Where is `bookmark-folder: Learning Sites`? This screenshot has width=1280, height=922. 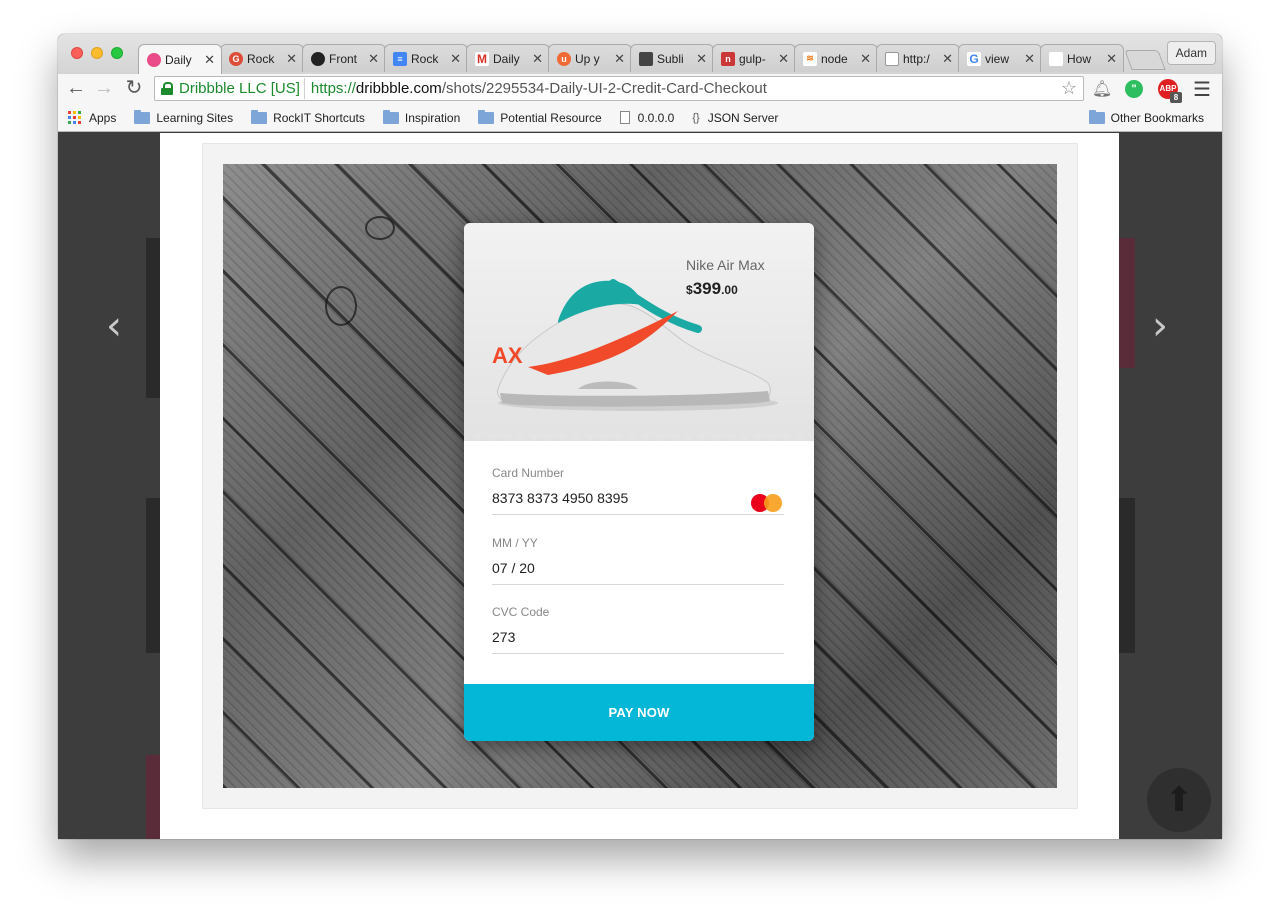 bookmark-folder: Learning Sites is located at coordinates (184, 117).